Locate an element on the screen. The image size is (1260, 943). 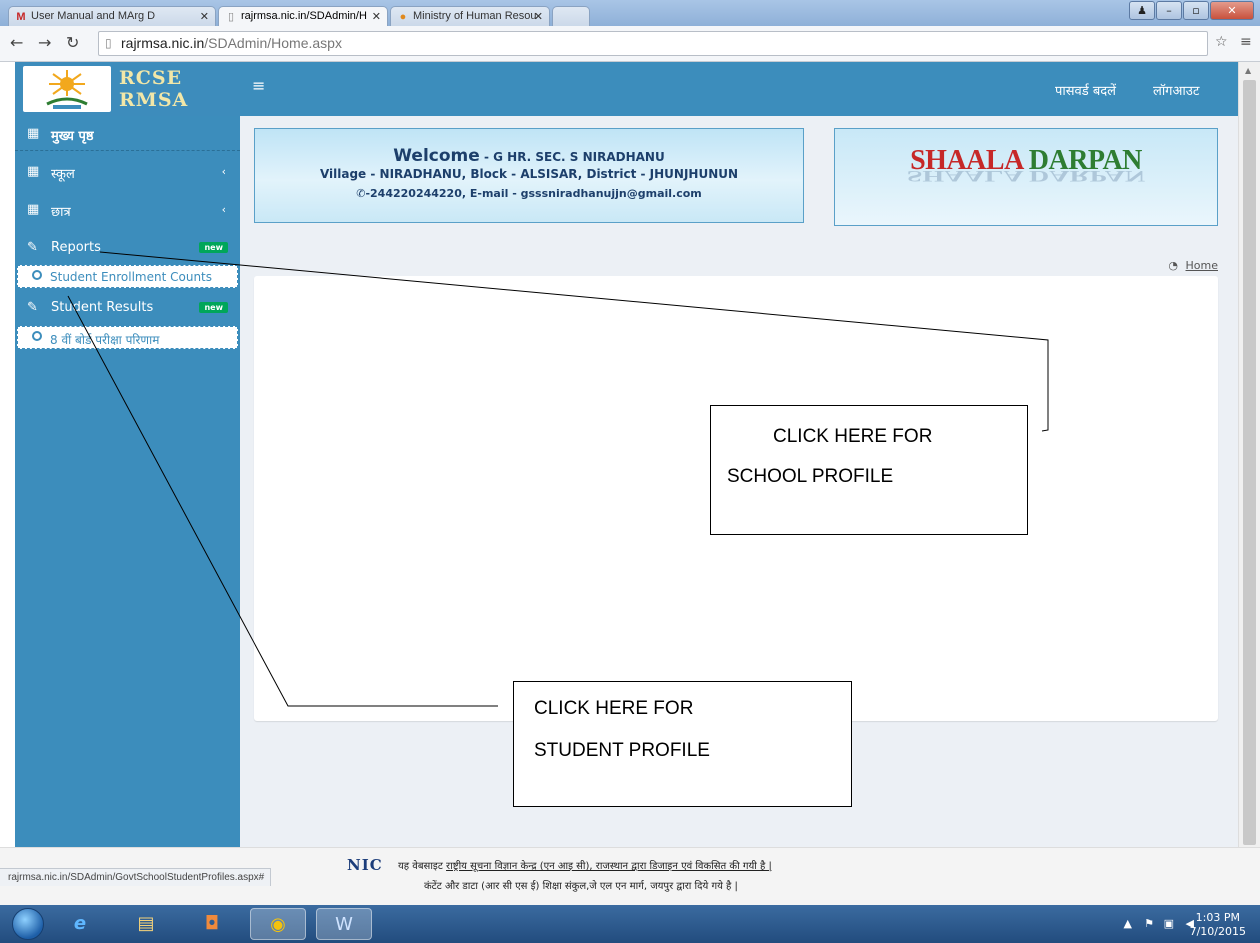
clock-time: 1:03 PM is located at coordinates (1217, 917).